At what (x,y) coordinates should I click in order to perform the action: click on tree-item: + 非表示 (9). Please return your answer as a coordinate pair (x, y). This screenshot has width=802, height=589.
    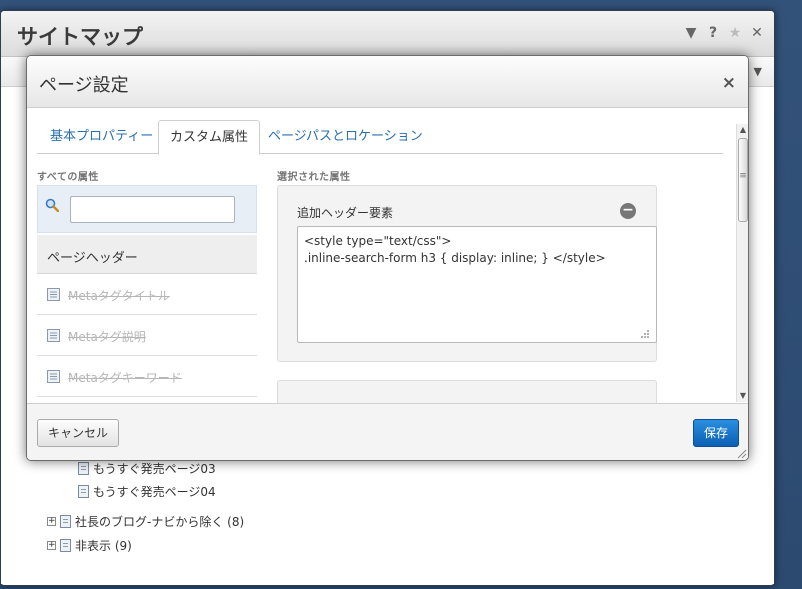
    Looking at the image, I should click on (89, 545).